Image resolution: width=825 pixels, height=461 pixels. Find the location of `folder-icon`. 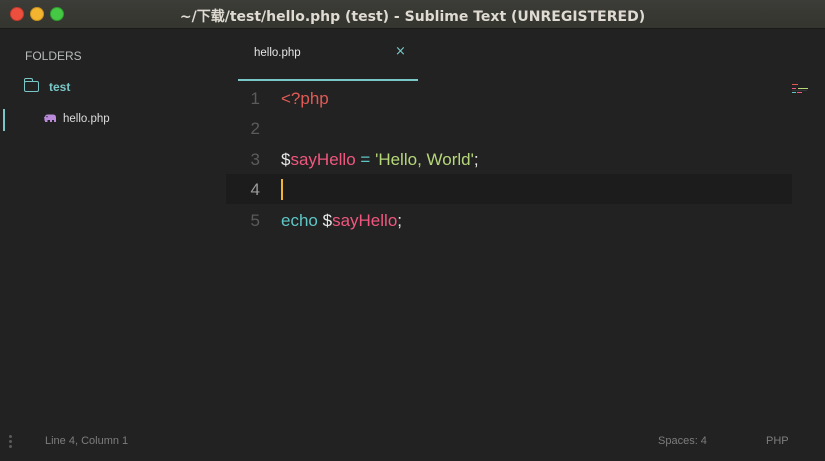

folder-icon is located at coordinates (31, 85).